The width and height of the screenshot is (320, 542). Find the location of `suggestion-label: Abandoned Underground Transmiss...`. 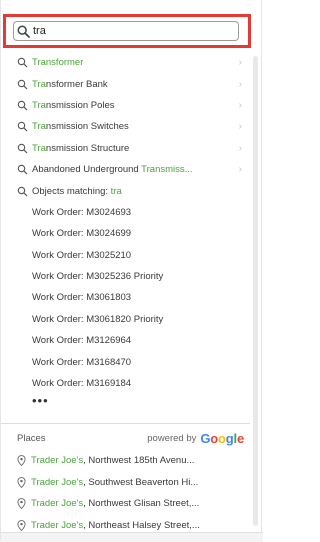

suggestion-label: Abandoned Underground Transmiss... is located at coordinates (112, 170).